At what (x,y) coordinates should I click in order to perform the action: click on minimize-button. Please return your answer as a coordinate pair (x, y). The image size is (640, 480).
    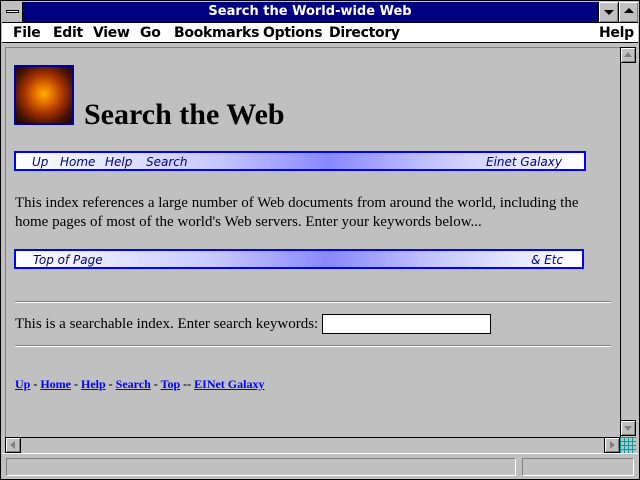
    Looking at the image, I should click on (608, 12).